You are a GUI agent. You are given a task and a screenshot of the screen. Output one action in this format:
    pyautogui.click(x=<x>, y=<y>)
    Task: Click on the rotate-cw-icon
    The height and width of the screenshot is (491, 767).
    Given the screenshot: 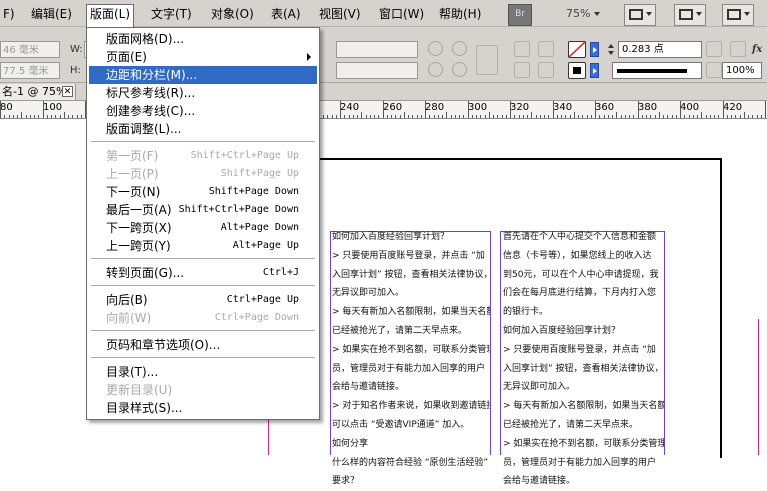 What is the action you would take?
    pyautogui.click(x=435, y=48)
    